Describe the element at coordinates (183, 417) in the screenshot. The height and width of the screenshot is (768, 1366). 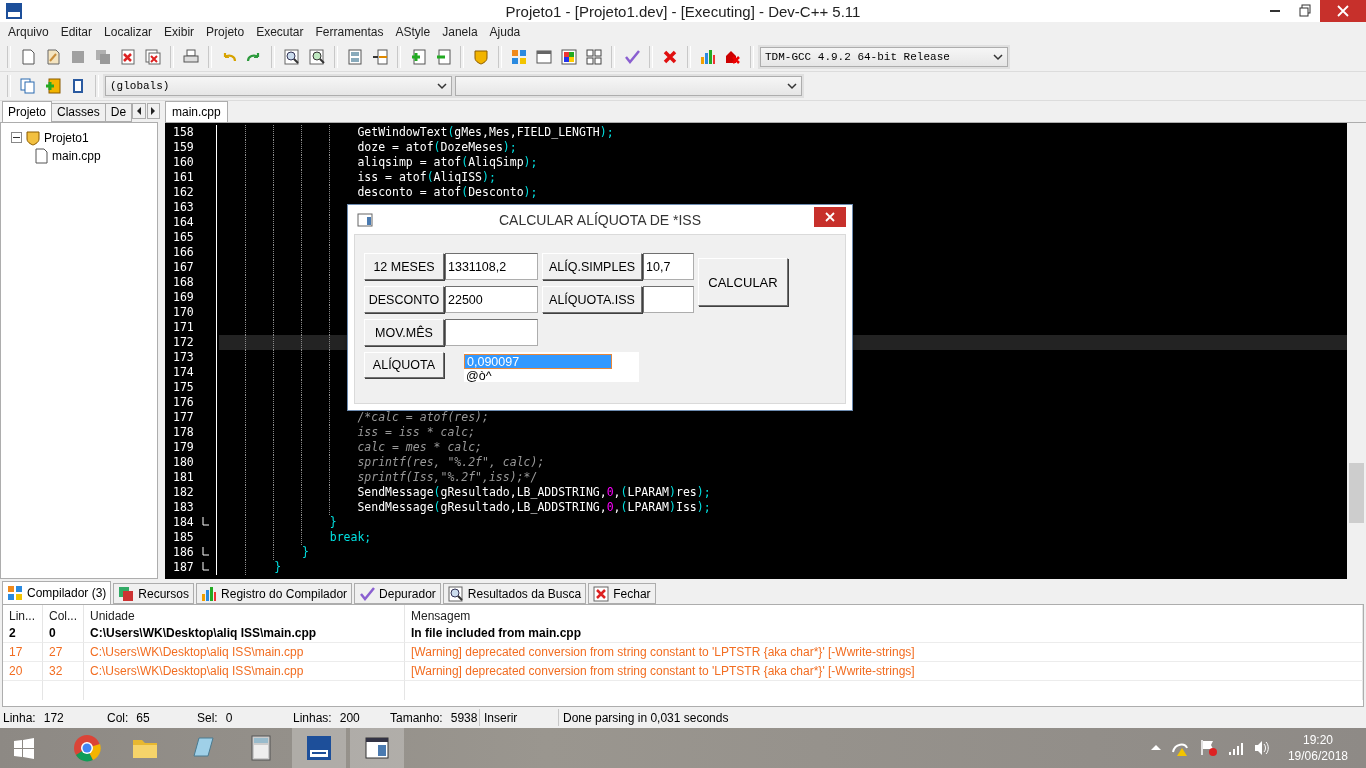
I see `line-number: 177` at that location.